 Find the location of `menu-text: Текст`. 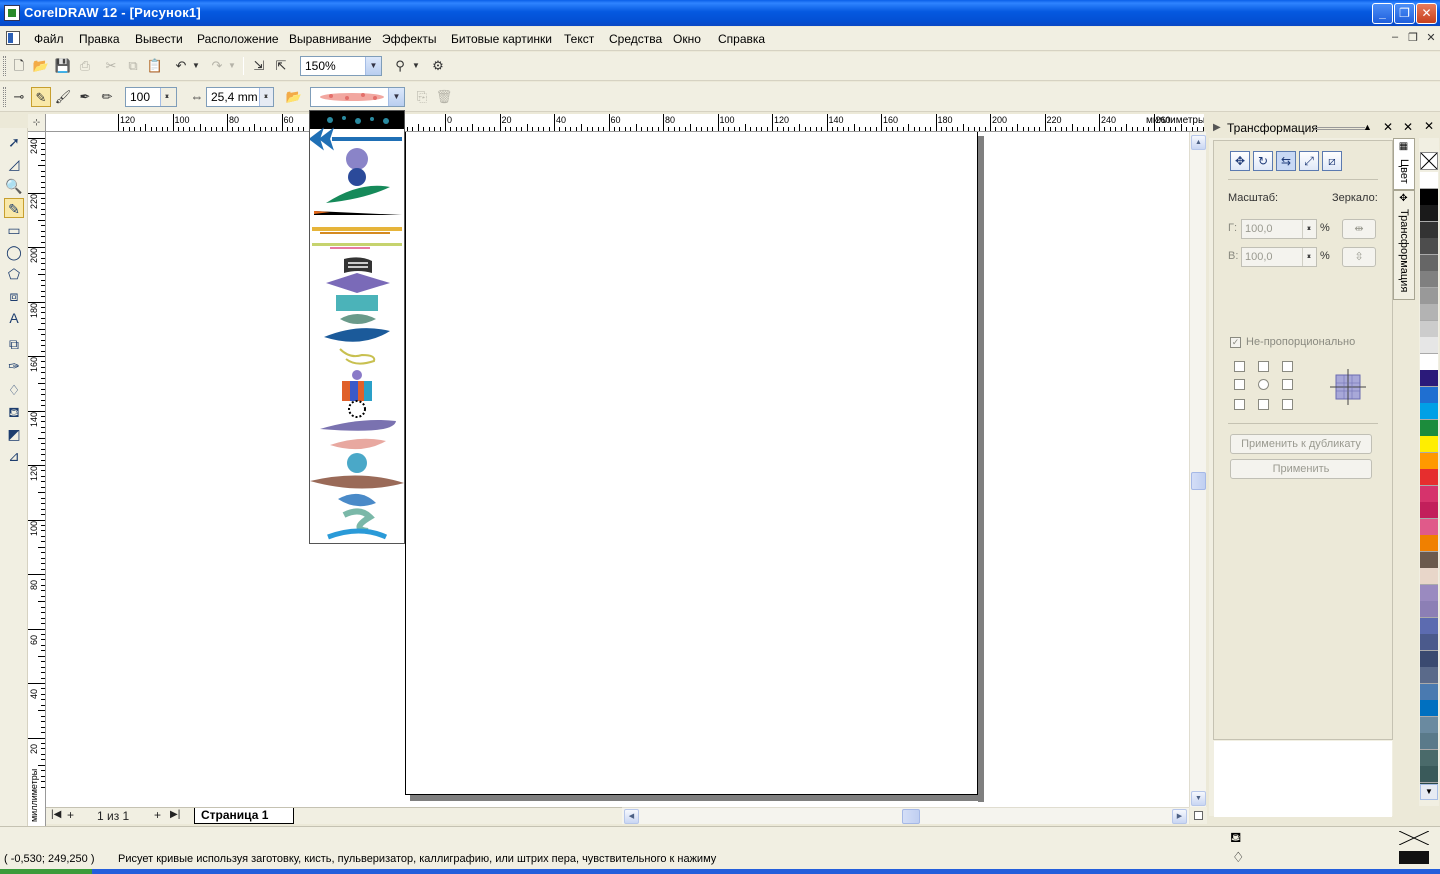

menu-text: Текст is located at coordinates (579, 39).